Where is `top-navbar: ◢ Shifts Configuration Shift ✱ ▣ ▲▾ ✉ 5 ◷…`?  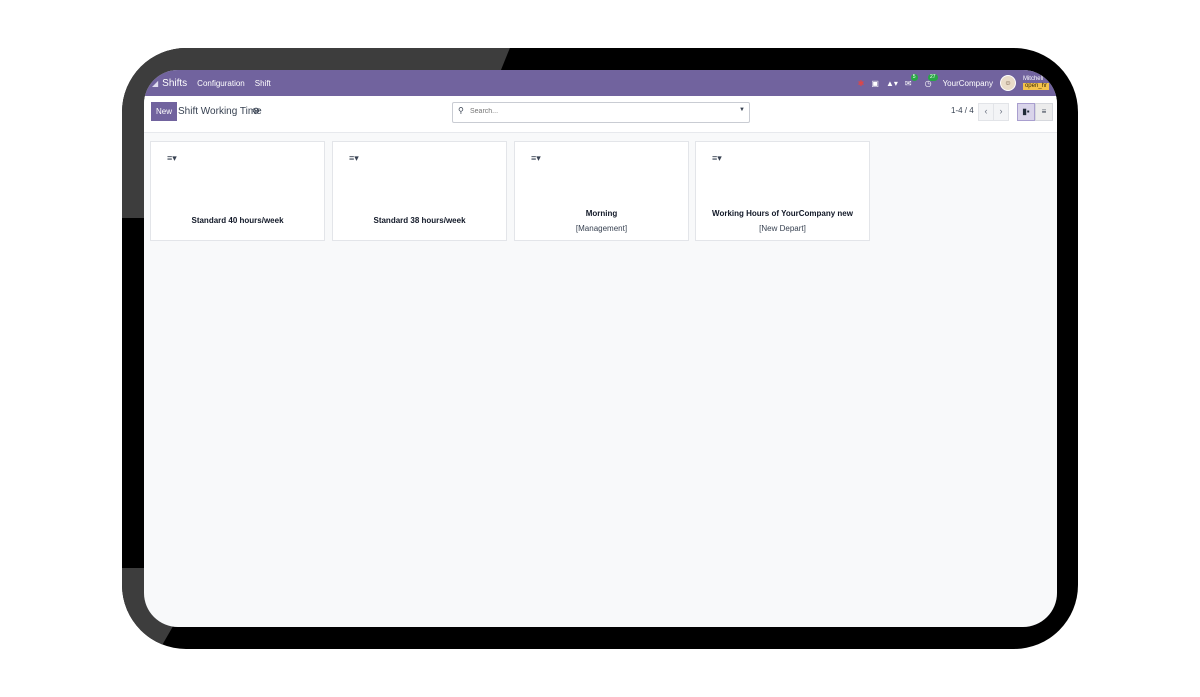 top-navbar: ◢ Shifts Configuration Shift ✱ ▣ ▲▾ ✉ 5 ◷… is located at coordinates (600, 83).